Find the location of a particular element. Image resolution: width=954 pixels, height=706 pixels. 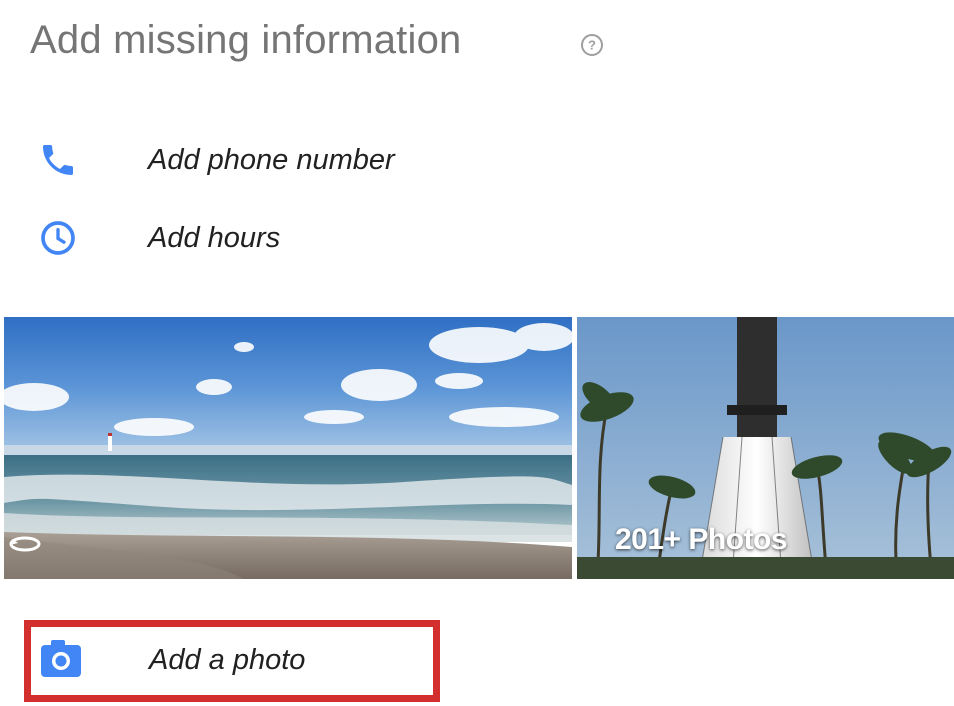

lighthouse-photo: 201+ Photos is located at coordinates (765, 448).